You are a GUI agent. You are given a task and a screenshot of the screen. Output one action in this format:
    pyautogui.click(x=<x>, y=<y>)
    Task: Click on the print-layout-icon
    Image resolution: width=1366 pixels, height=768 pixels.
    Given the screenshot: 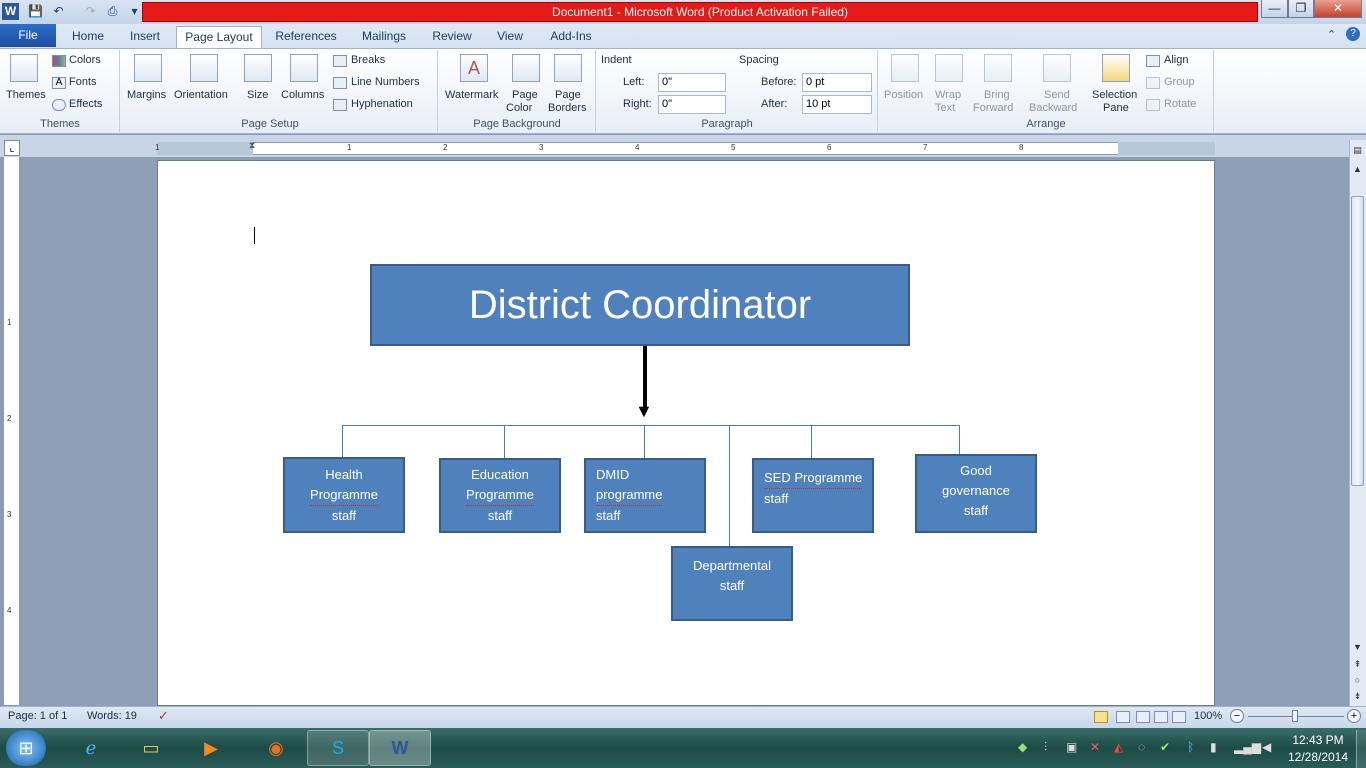 What is the action you would take?
    pyautogui.click(x=1101, y=717)
    